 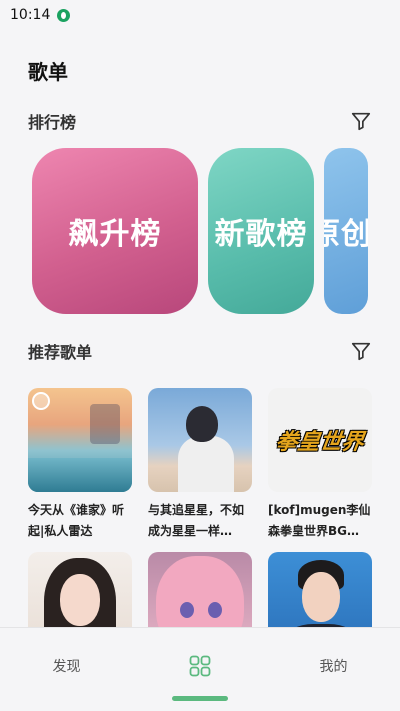 I want to click on grid-icon, so click(x=199, y=666).